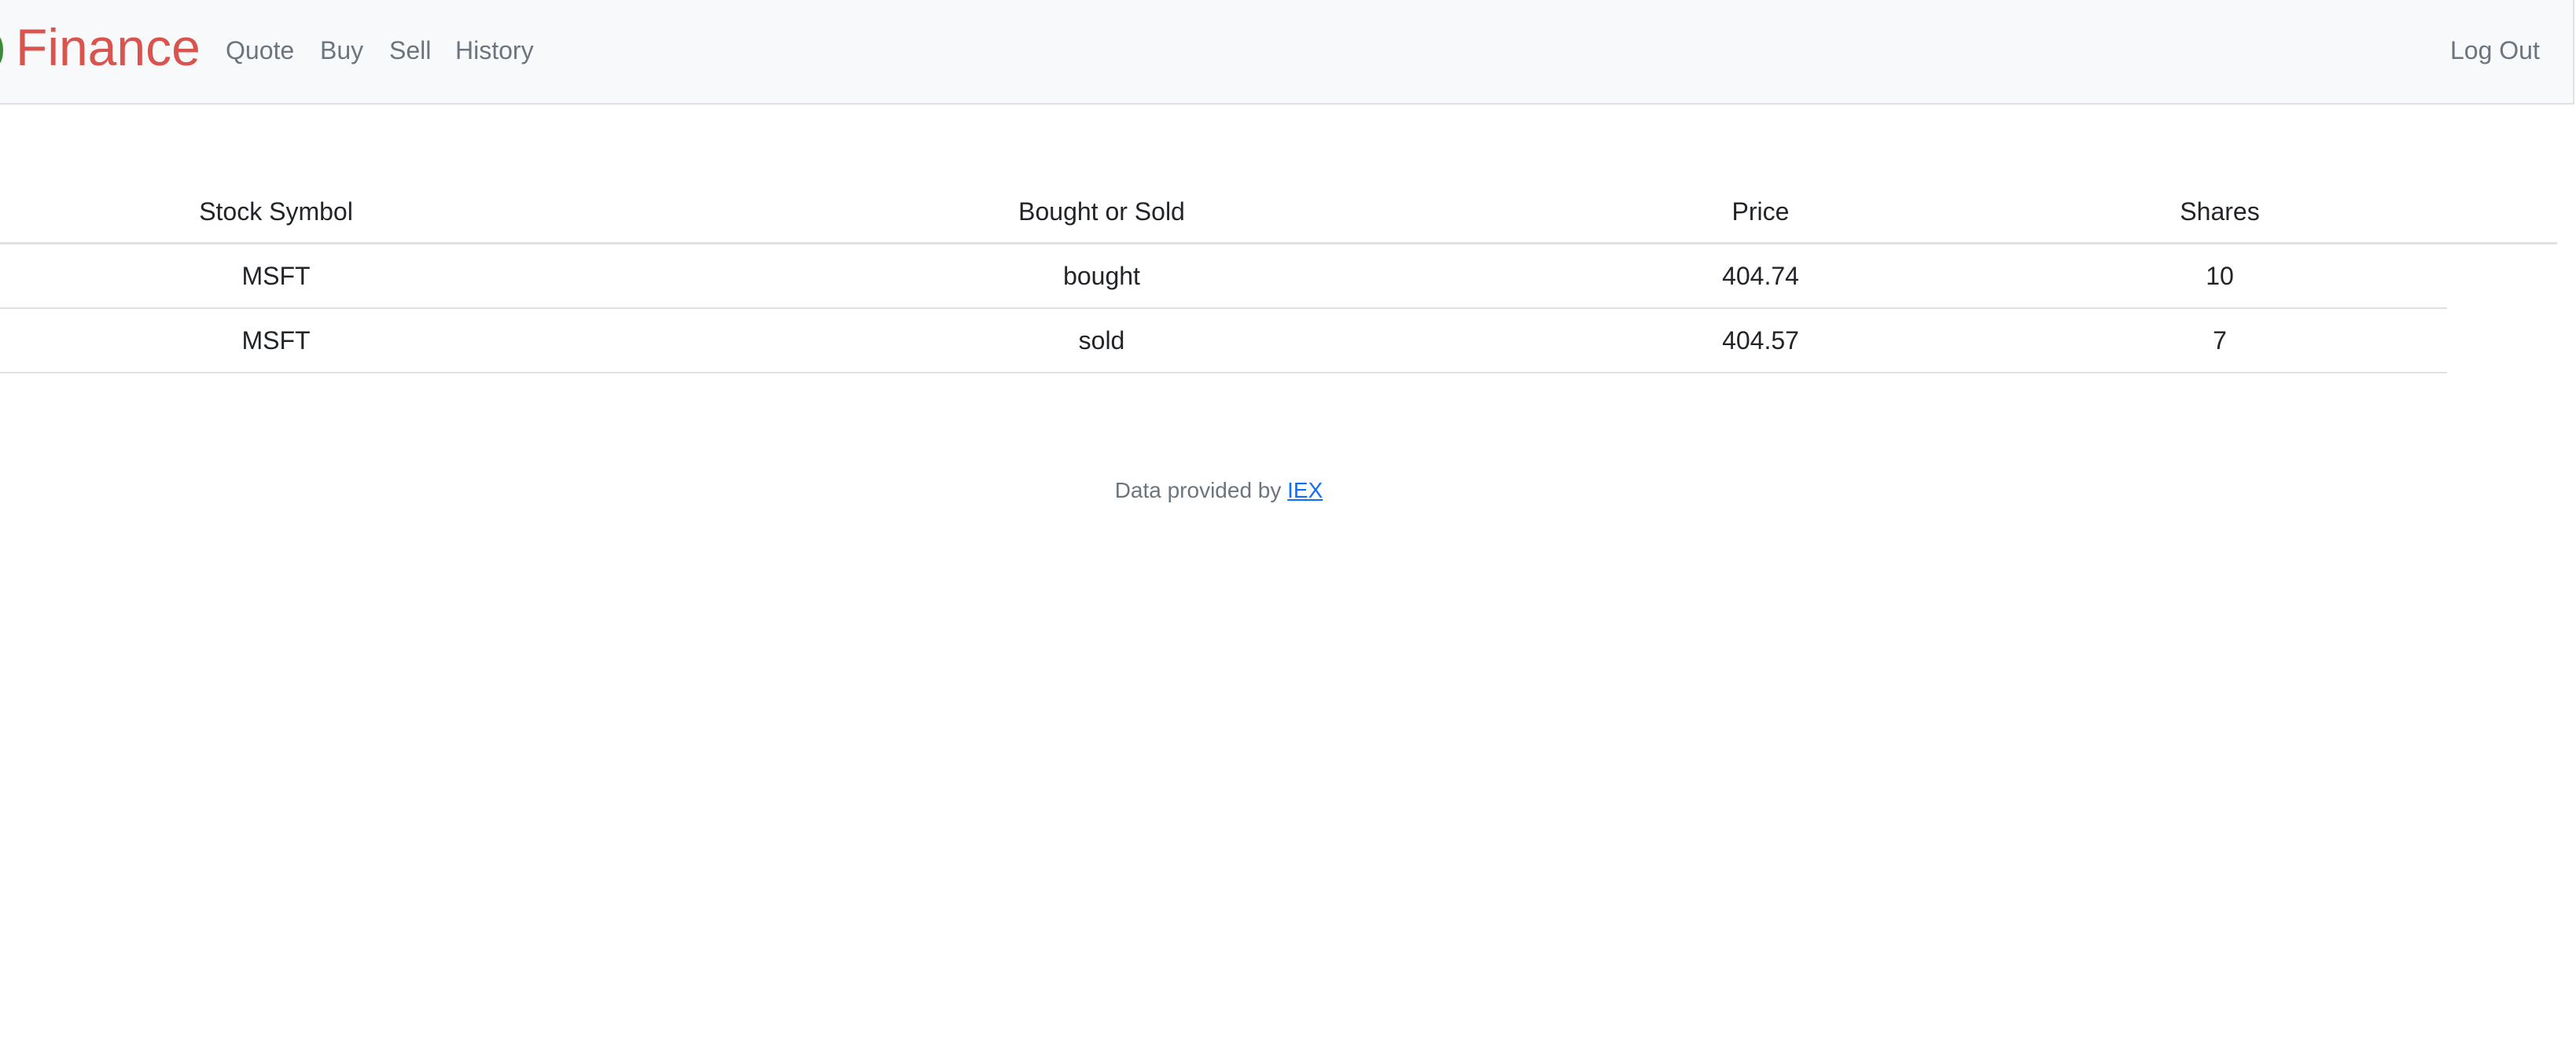  Describe the element at coordinates (2220, 340) in the screenshot. I see `cell-shares: 7` at that location.